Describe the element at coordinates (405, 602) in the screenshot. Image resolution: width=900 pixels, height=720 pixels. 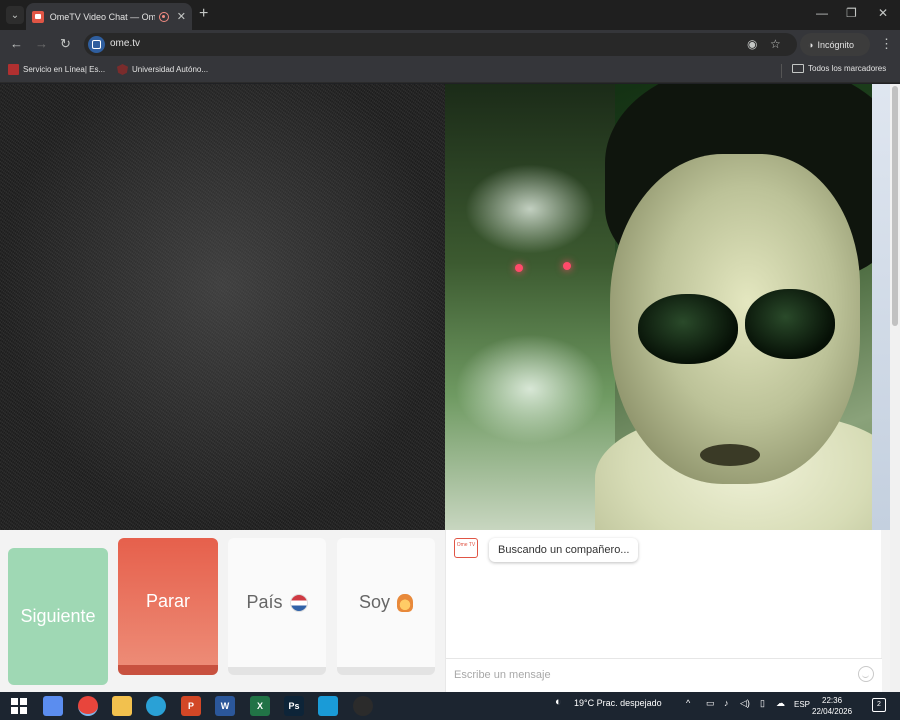
I see `woman-emoji-icon` at that location.